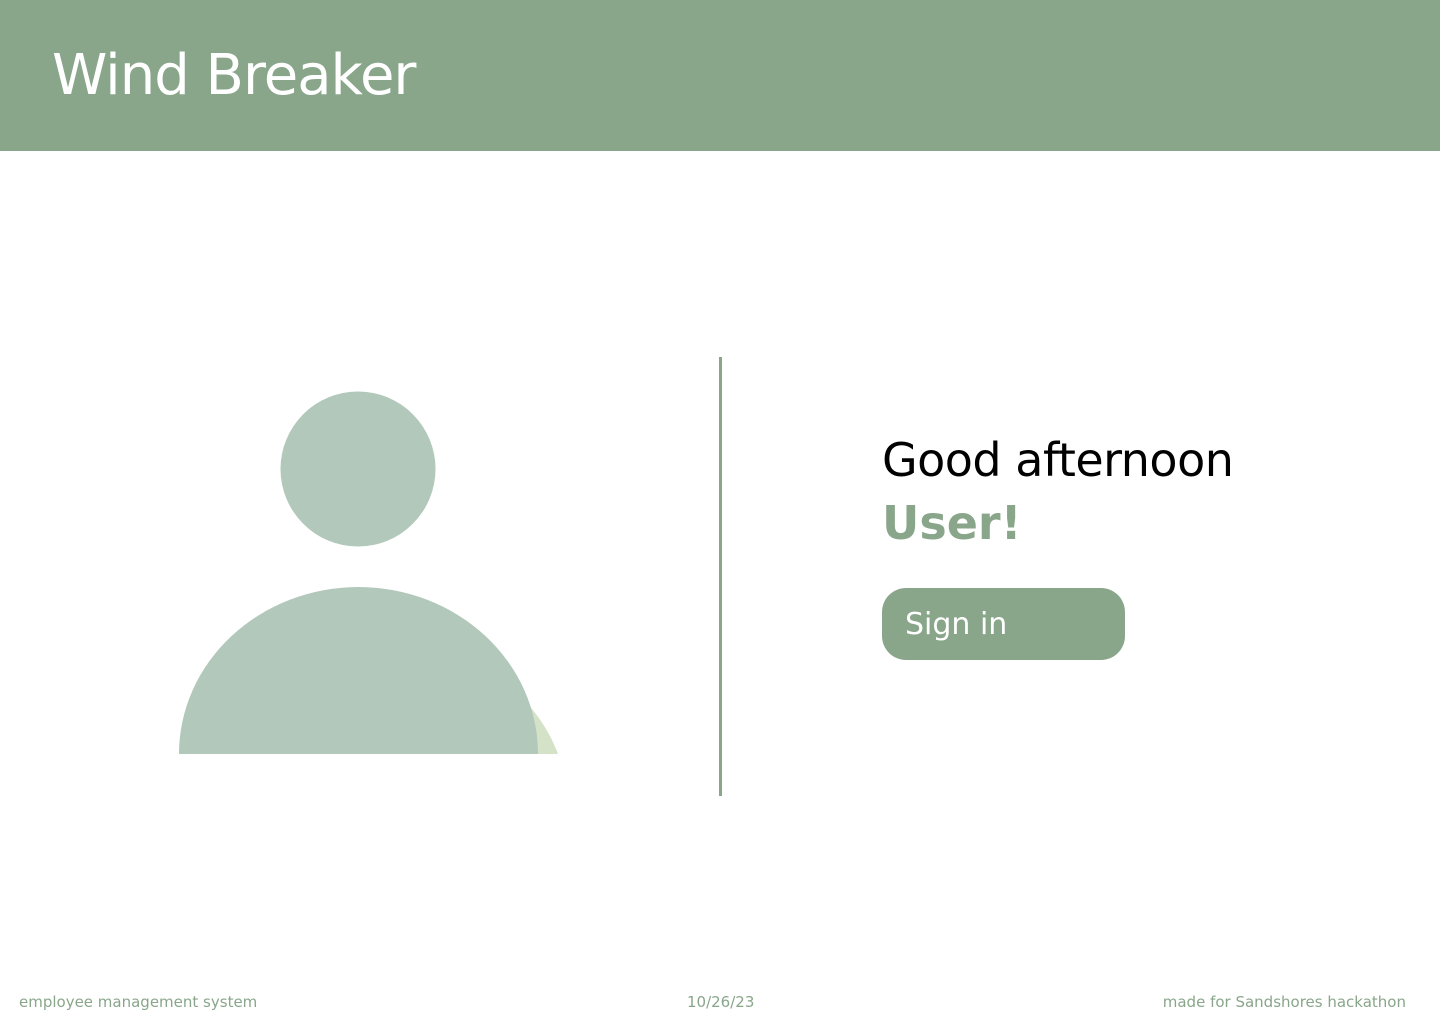 The width and height of the screenshot is (1440, 1024). I want to click on username-text: User!, so click(952, 523).